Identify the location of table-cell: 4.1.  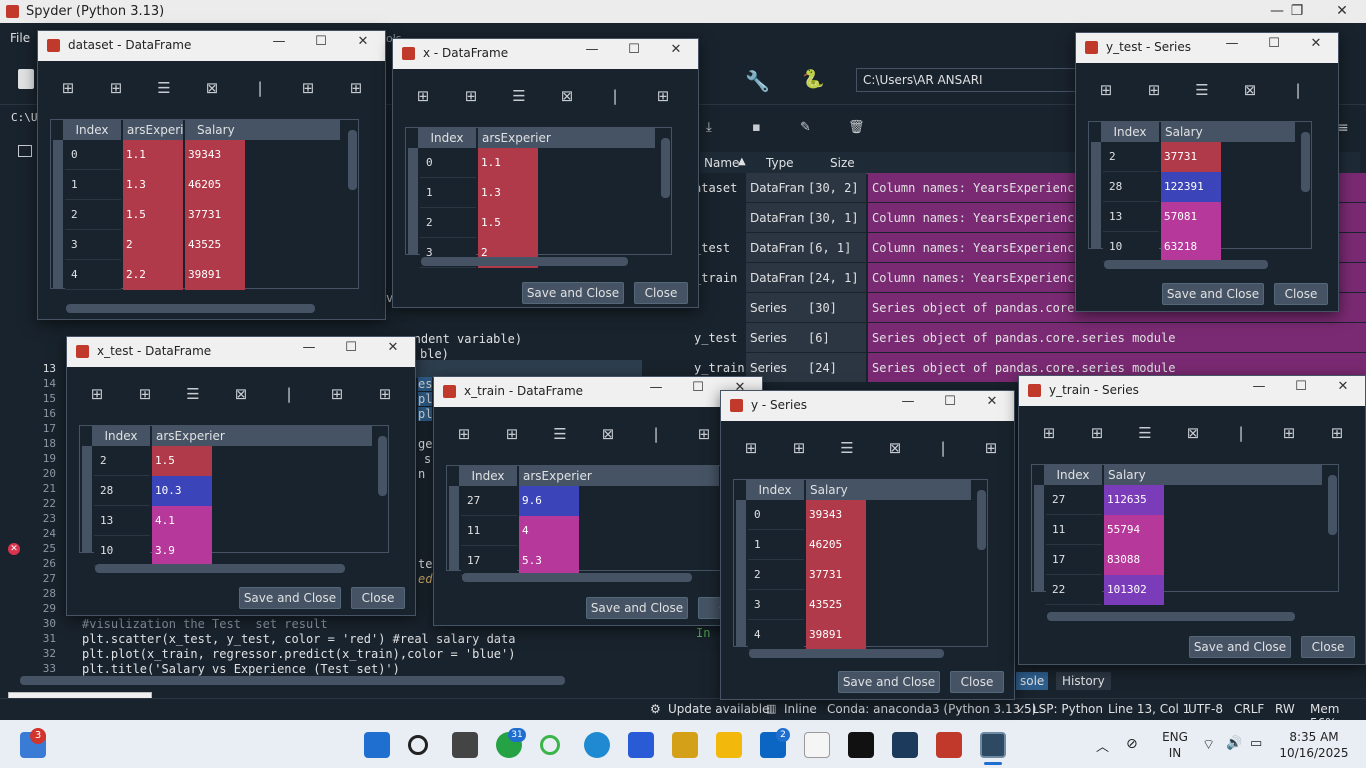
(182, 521).